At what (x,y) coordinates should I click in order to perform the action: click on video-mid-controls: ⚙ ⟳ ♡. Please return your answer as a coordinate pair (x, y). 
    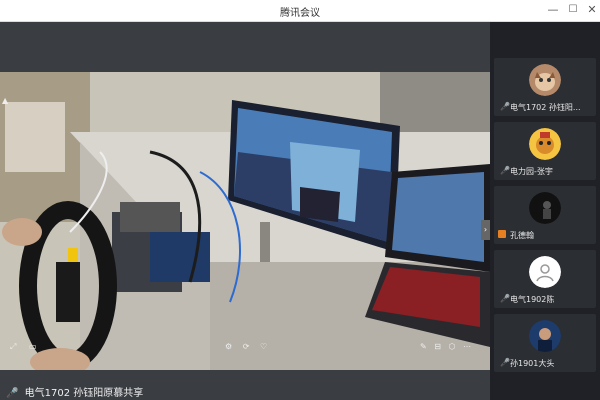
    Looking at the image, I should click on (246, 349).